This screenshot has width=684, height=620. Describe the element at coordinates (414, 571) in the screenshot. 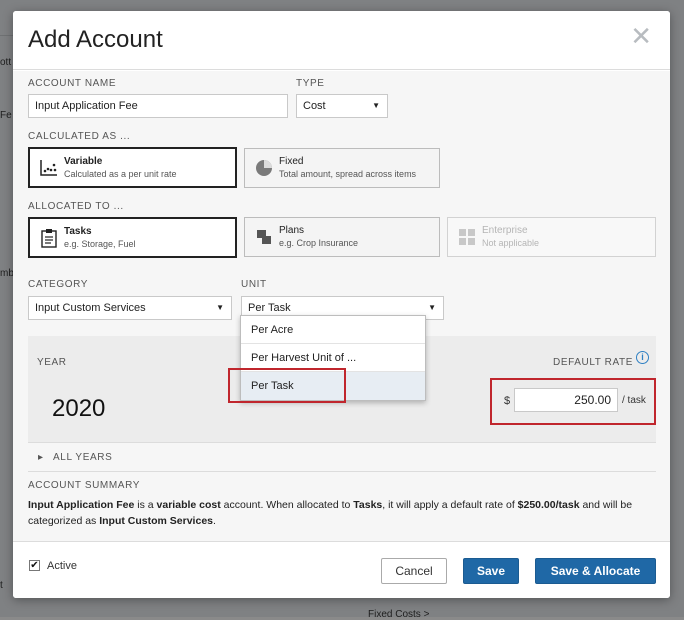

I see `cancel-button: Cancel` at that location.